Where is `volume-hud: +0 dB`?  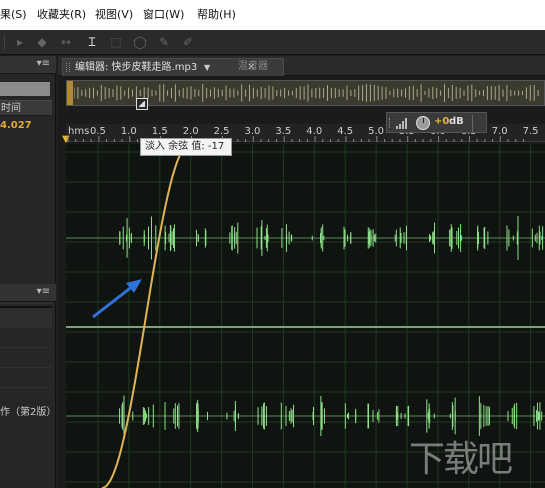
volume-hud: +0 dB is located at coordinates (436, 122).